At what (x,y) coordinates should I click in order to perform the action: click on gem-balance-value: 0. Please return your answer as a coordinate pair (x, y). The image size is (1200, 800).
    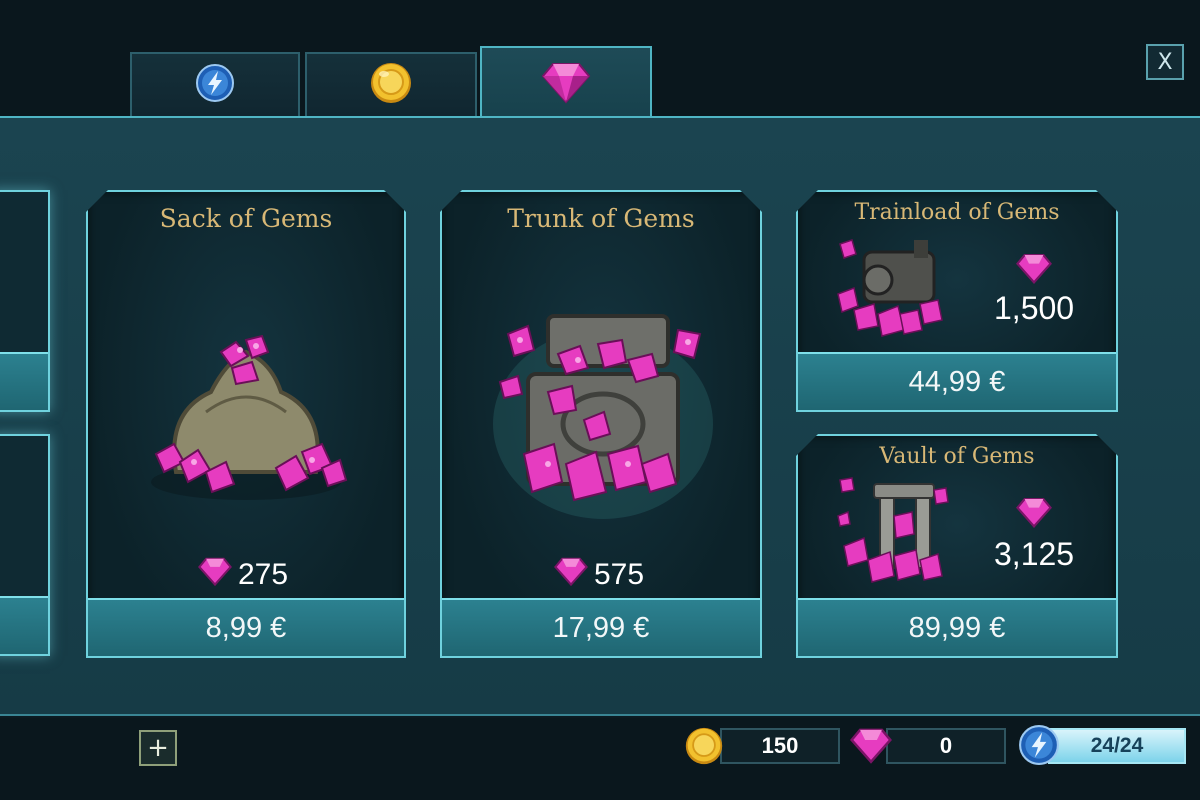
    Looking at the image, I should click on (946, 745).